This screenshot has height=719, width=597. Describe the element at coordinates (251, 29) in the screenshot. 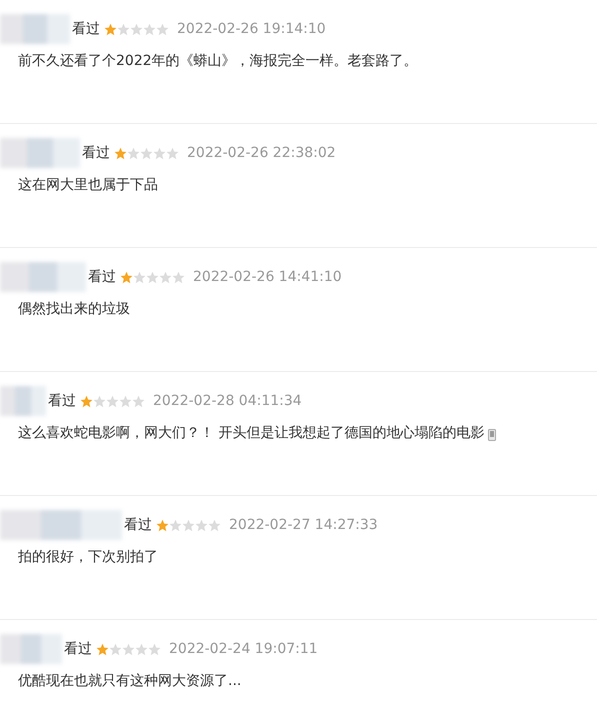

I see `comment-time: 2022-02-26 19:14:10` at that location.